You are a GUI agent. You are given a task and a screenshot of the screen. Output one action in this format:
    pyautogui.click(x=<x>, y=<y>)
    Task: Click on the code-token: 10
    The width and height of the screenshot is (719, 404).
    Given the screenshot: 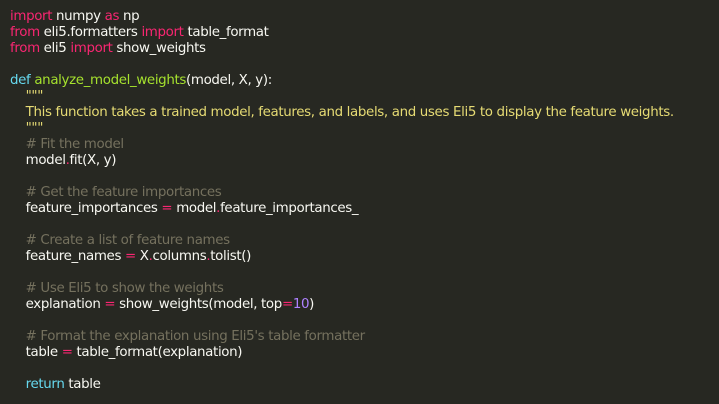 What is the action you would take?
    pyautogui.click(x=301, y=304)
    